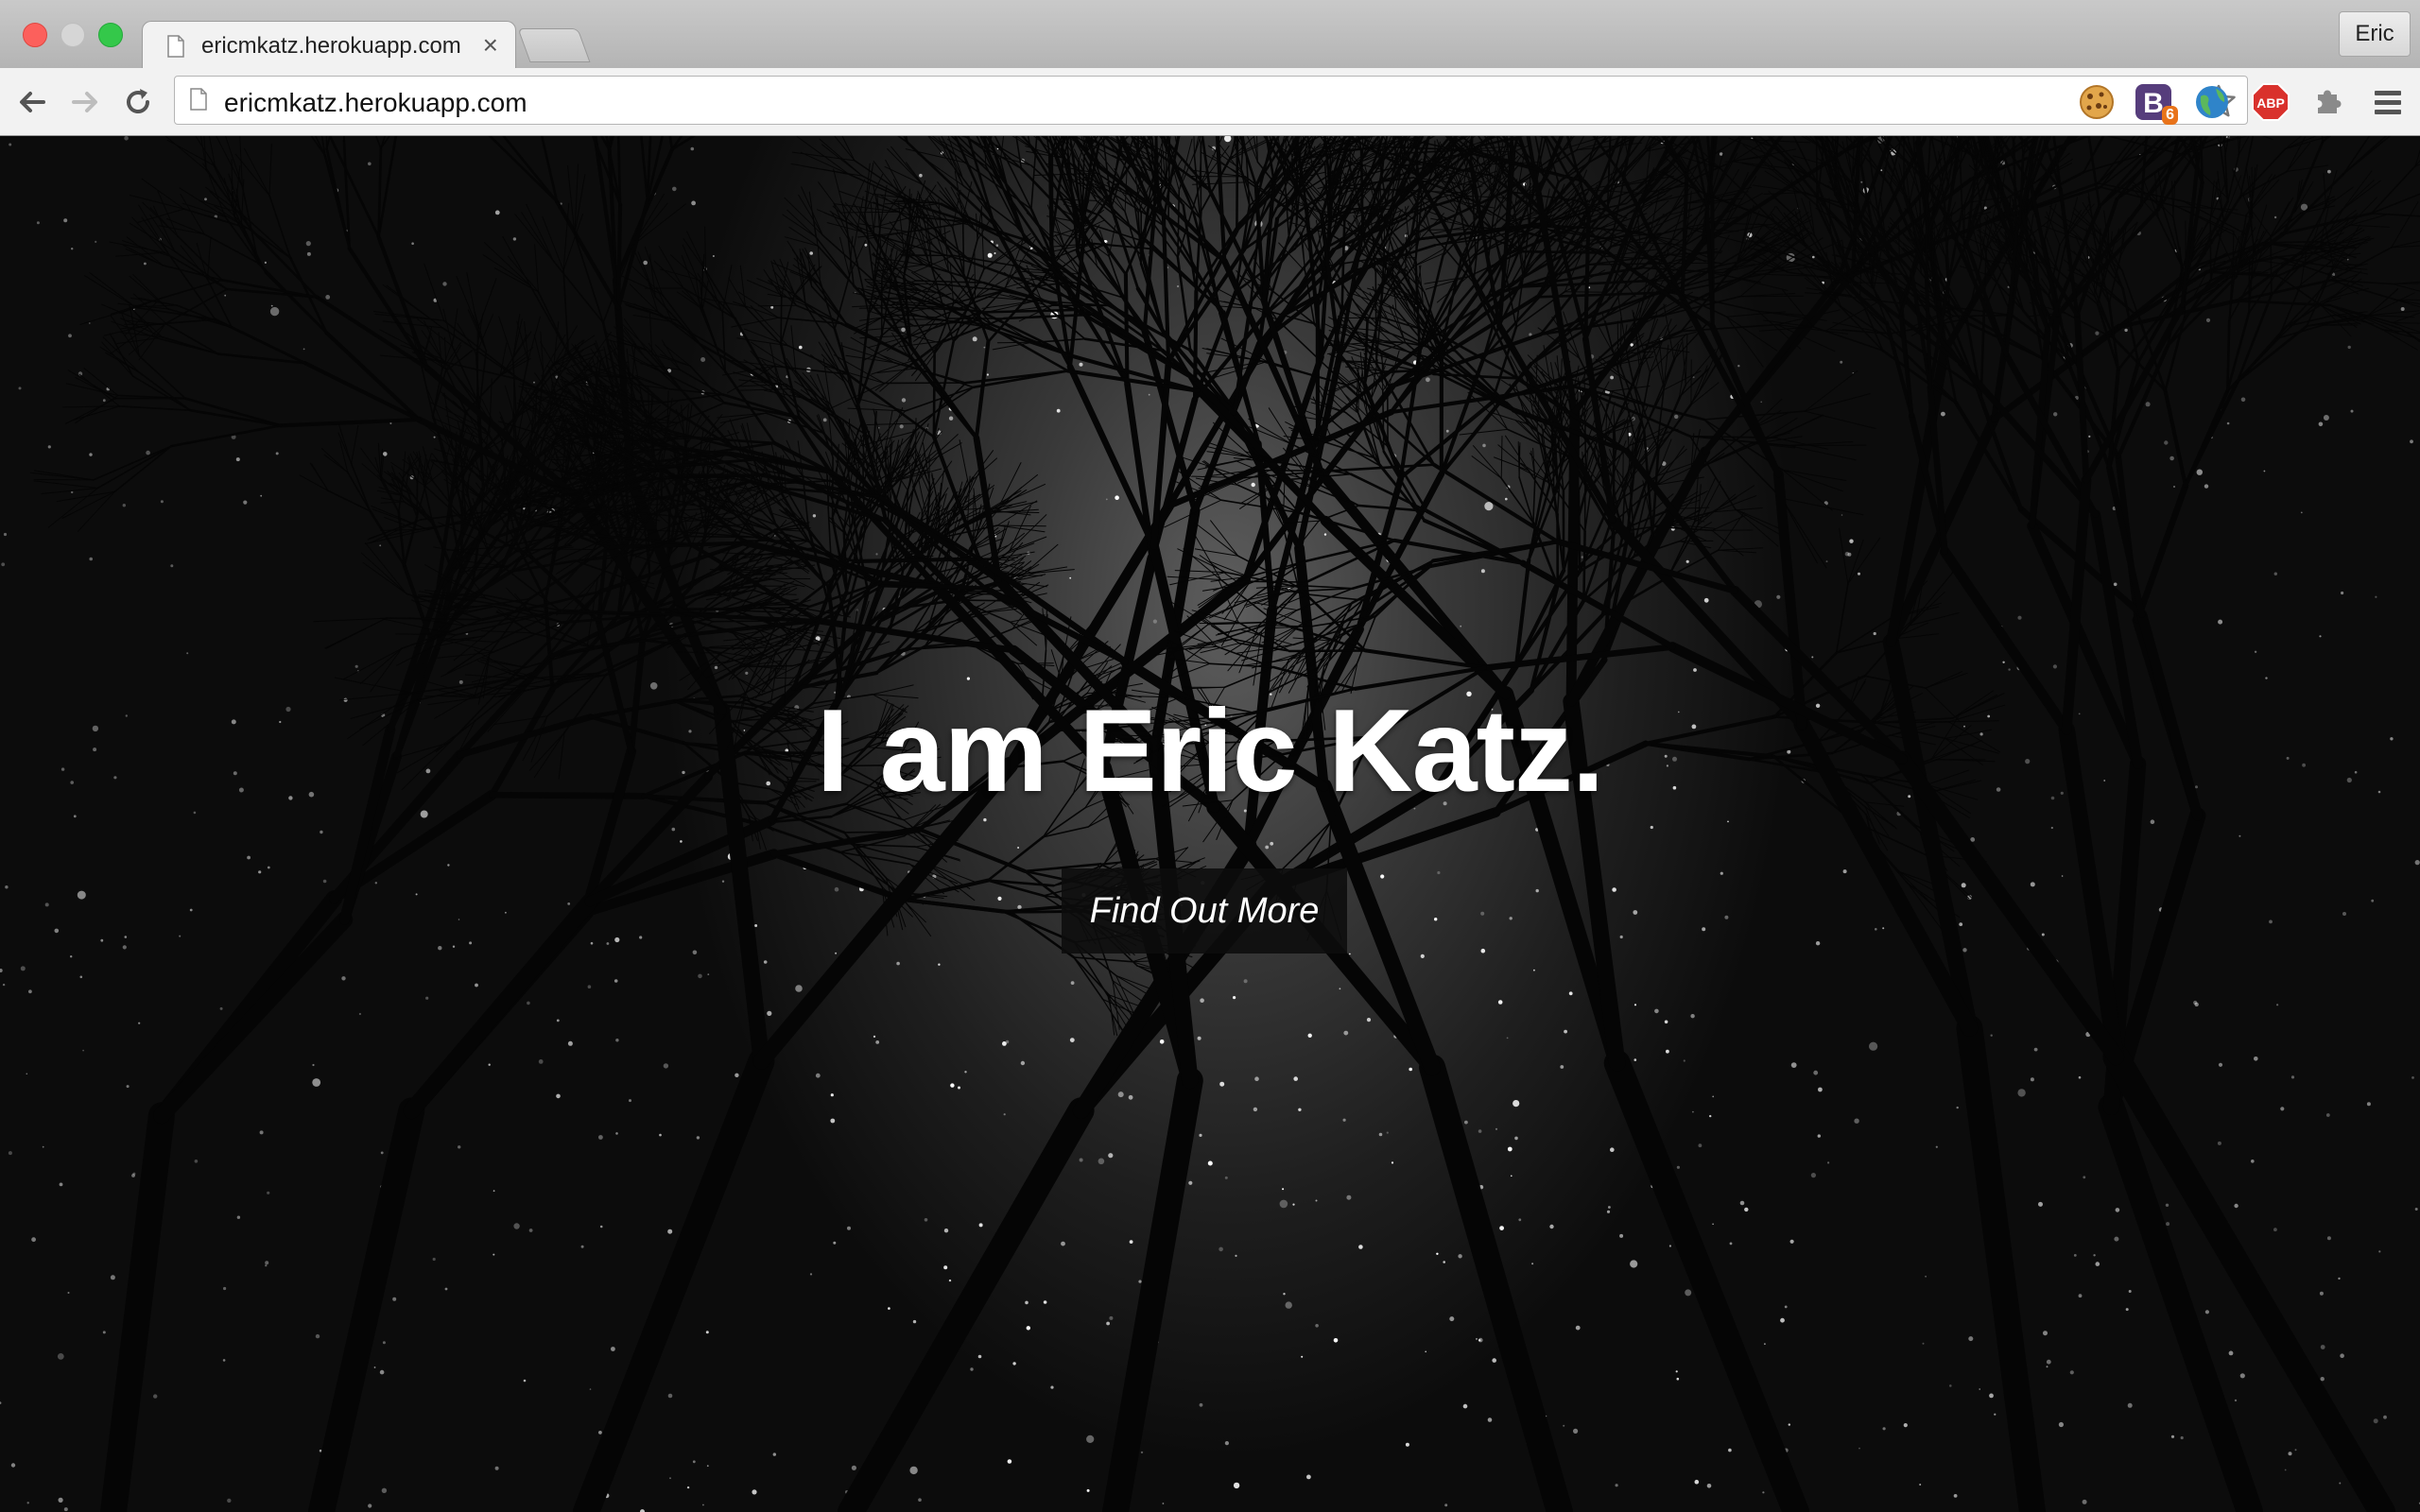  I want to click on browser-title-bar: ericmkatz.herokuapp.com × Eric, so click(1210, 35).